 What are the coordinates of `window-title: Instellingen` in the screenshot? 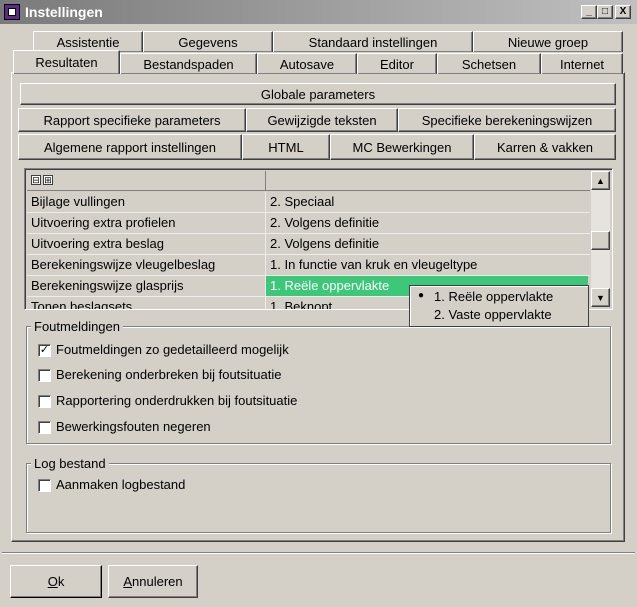 It's located at (64, 12).